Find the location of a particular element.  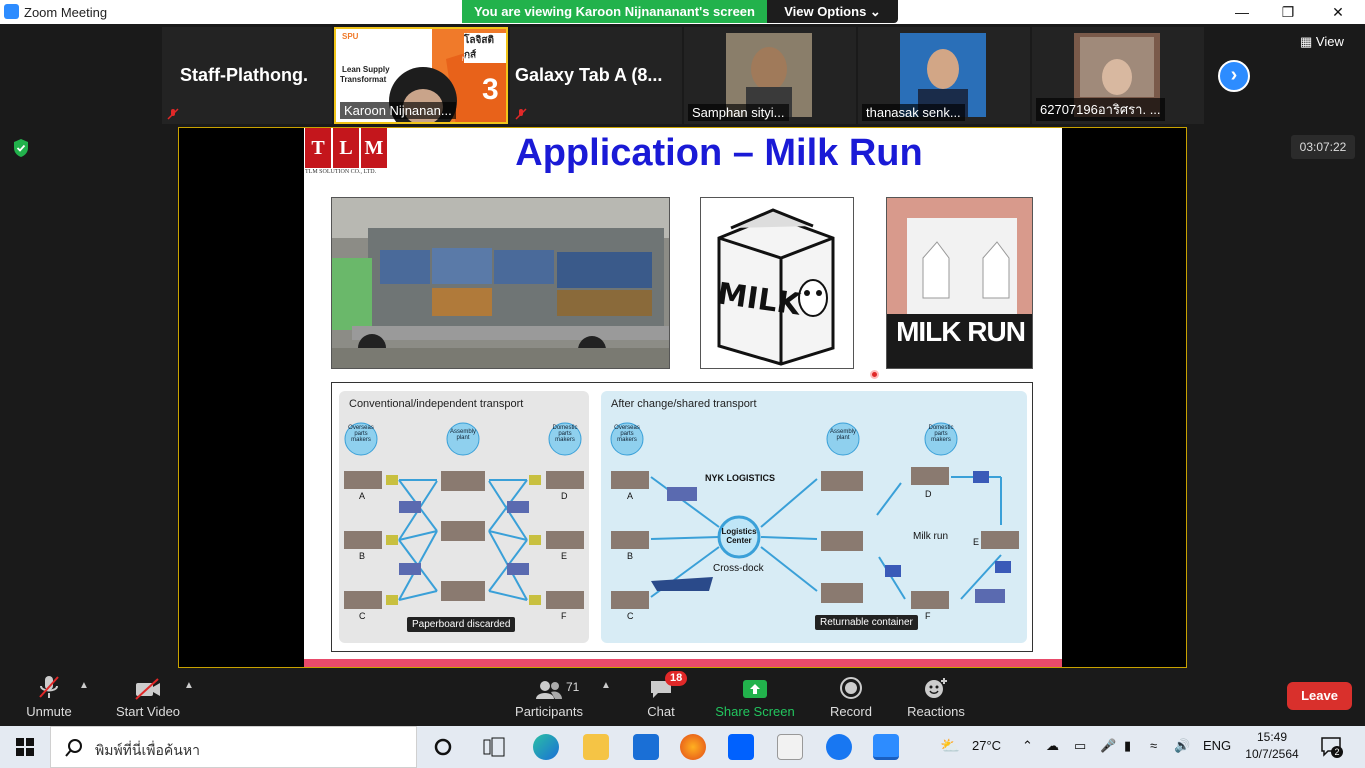

participants-button: 71 Participants is located at coordinates (549, 697).